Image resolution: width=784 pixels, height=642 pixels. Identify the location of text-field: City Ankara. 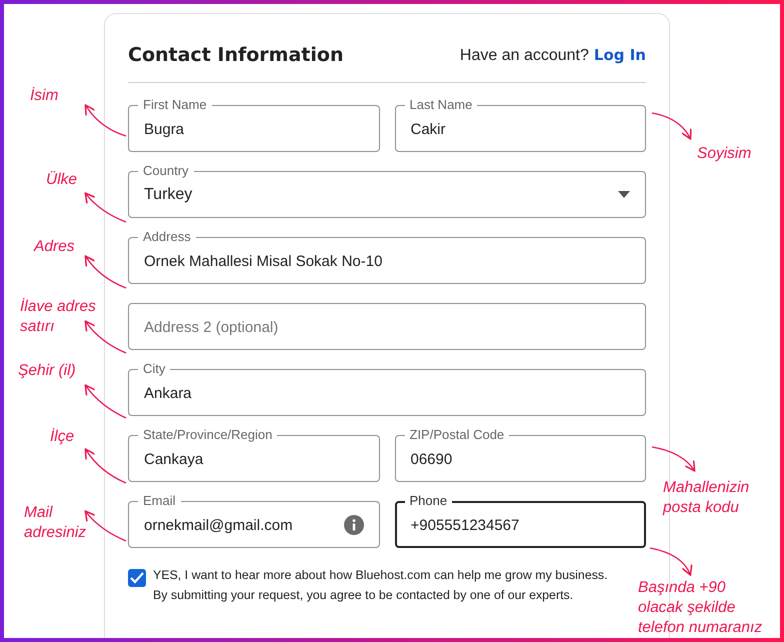
(387, 388).